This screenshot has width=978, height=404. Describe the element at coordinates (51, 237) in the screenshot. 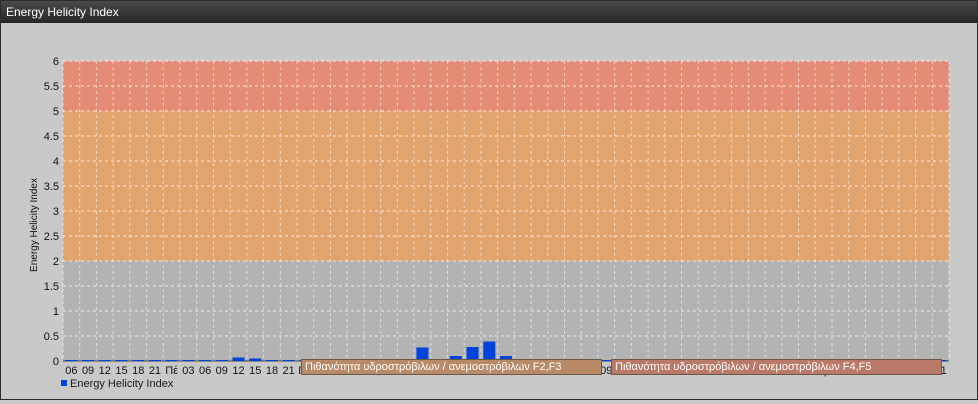

I see `y-tick-label: 2.5` at that location.